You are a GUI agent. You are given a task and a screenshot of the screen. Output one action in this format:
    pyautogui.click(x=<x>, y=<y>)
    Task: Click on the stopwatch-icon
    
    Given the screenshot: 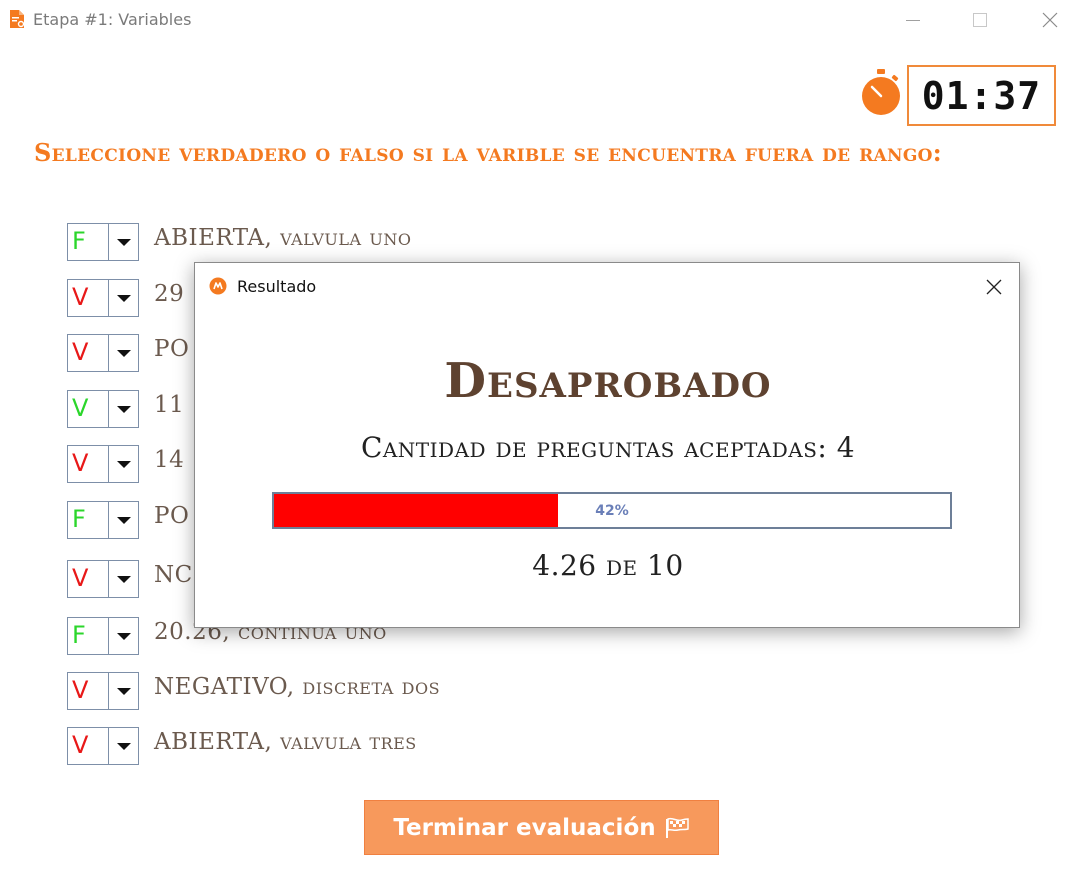 What is the action you would take?
    pyautogui.click(x=881, y=92)
    